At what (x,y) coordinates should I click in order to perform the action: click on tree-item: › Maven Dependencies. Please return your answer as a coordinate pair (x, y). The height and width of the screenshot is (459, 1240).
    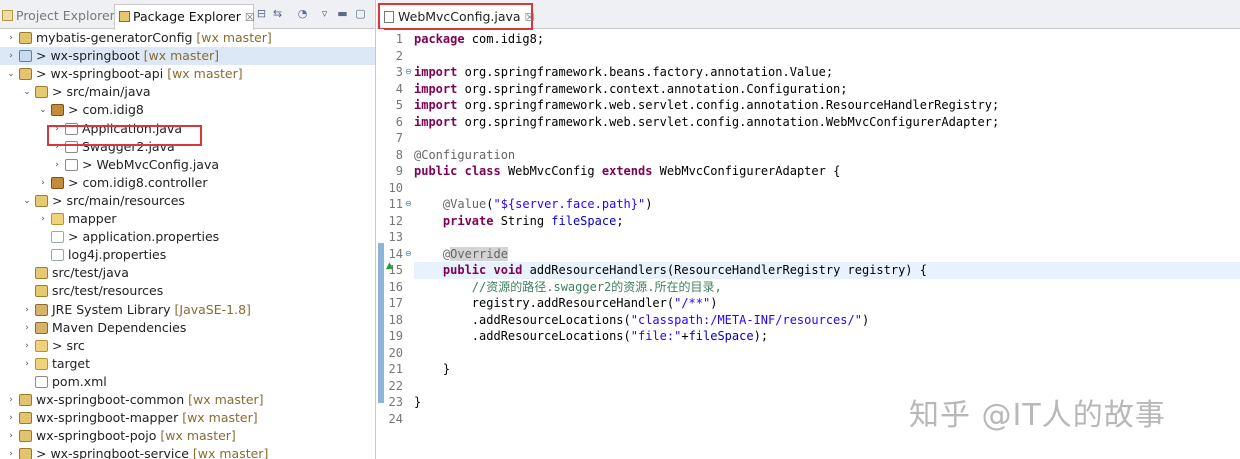
    Looking at the image, I should click on (187, 328).